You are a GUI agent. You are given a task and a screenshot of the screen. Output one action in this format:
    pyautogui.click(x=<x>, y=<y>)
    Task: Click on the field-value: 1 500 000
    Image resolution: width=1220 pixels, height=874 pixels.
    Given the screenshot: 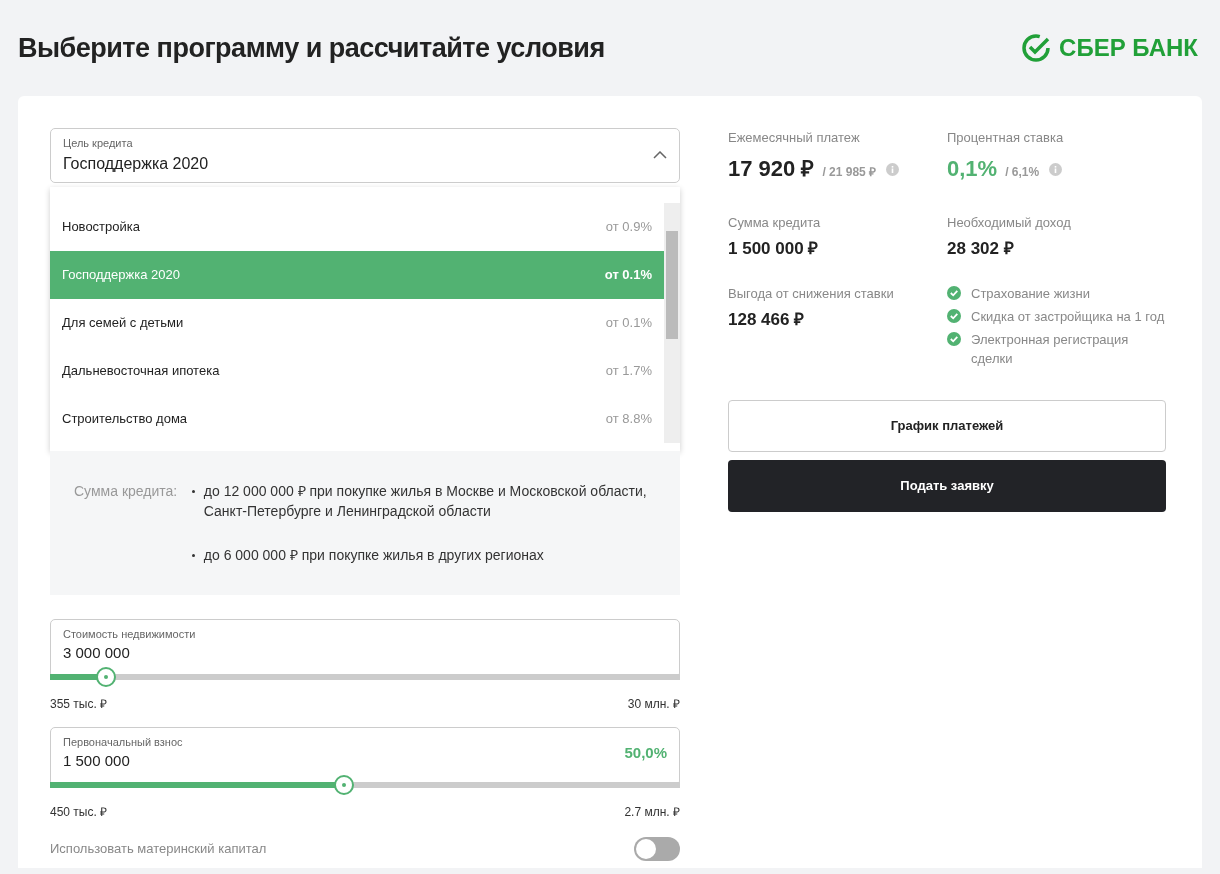 What is the action you would take?
    pyautogui.click(x=97, y=761)
    